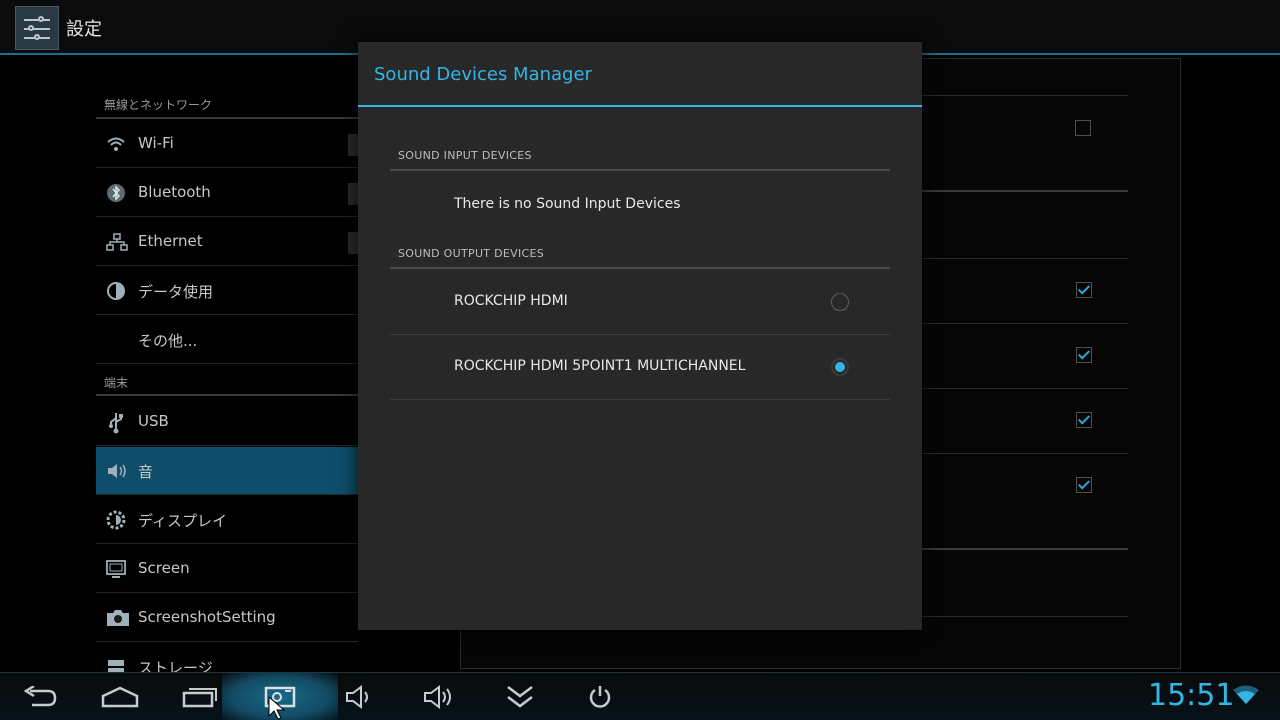 The width and height of the screenshot is (1280, 720). I want to click on wifi-toggle, so click(353, 145).